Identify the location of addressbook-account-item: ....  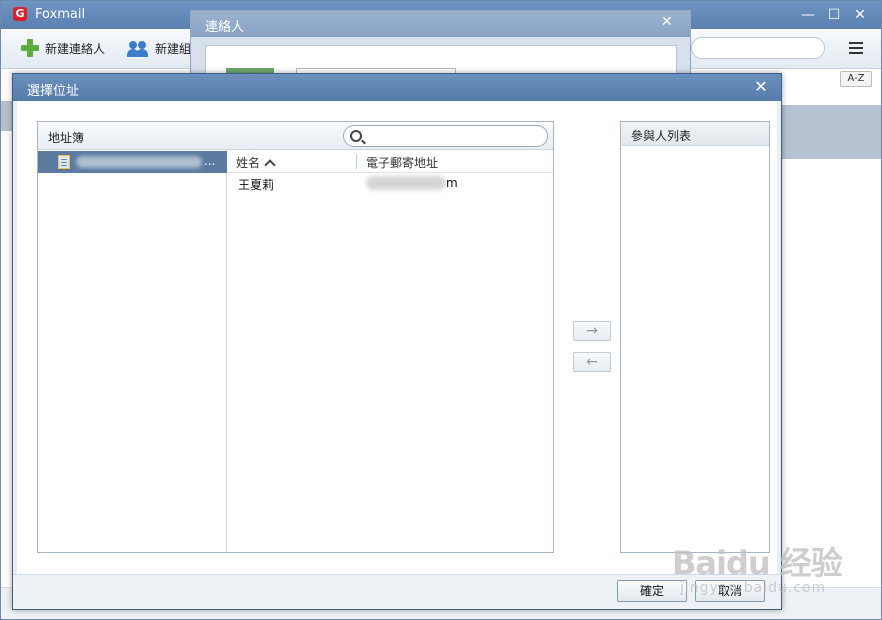
(132, 162).